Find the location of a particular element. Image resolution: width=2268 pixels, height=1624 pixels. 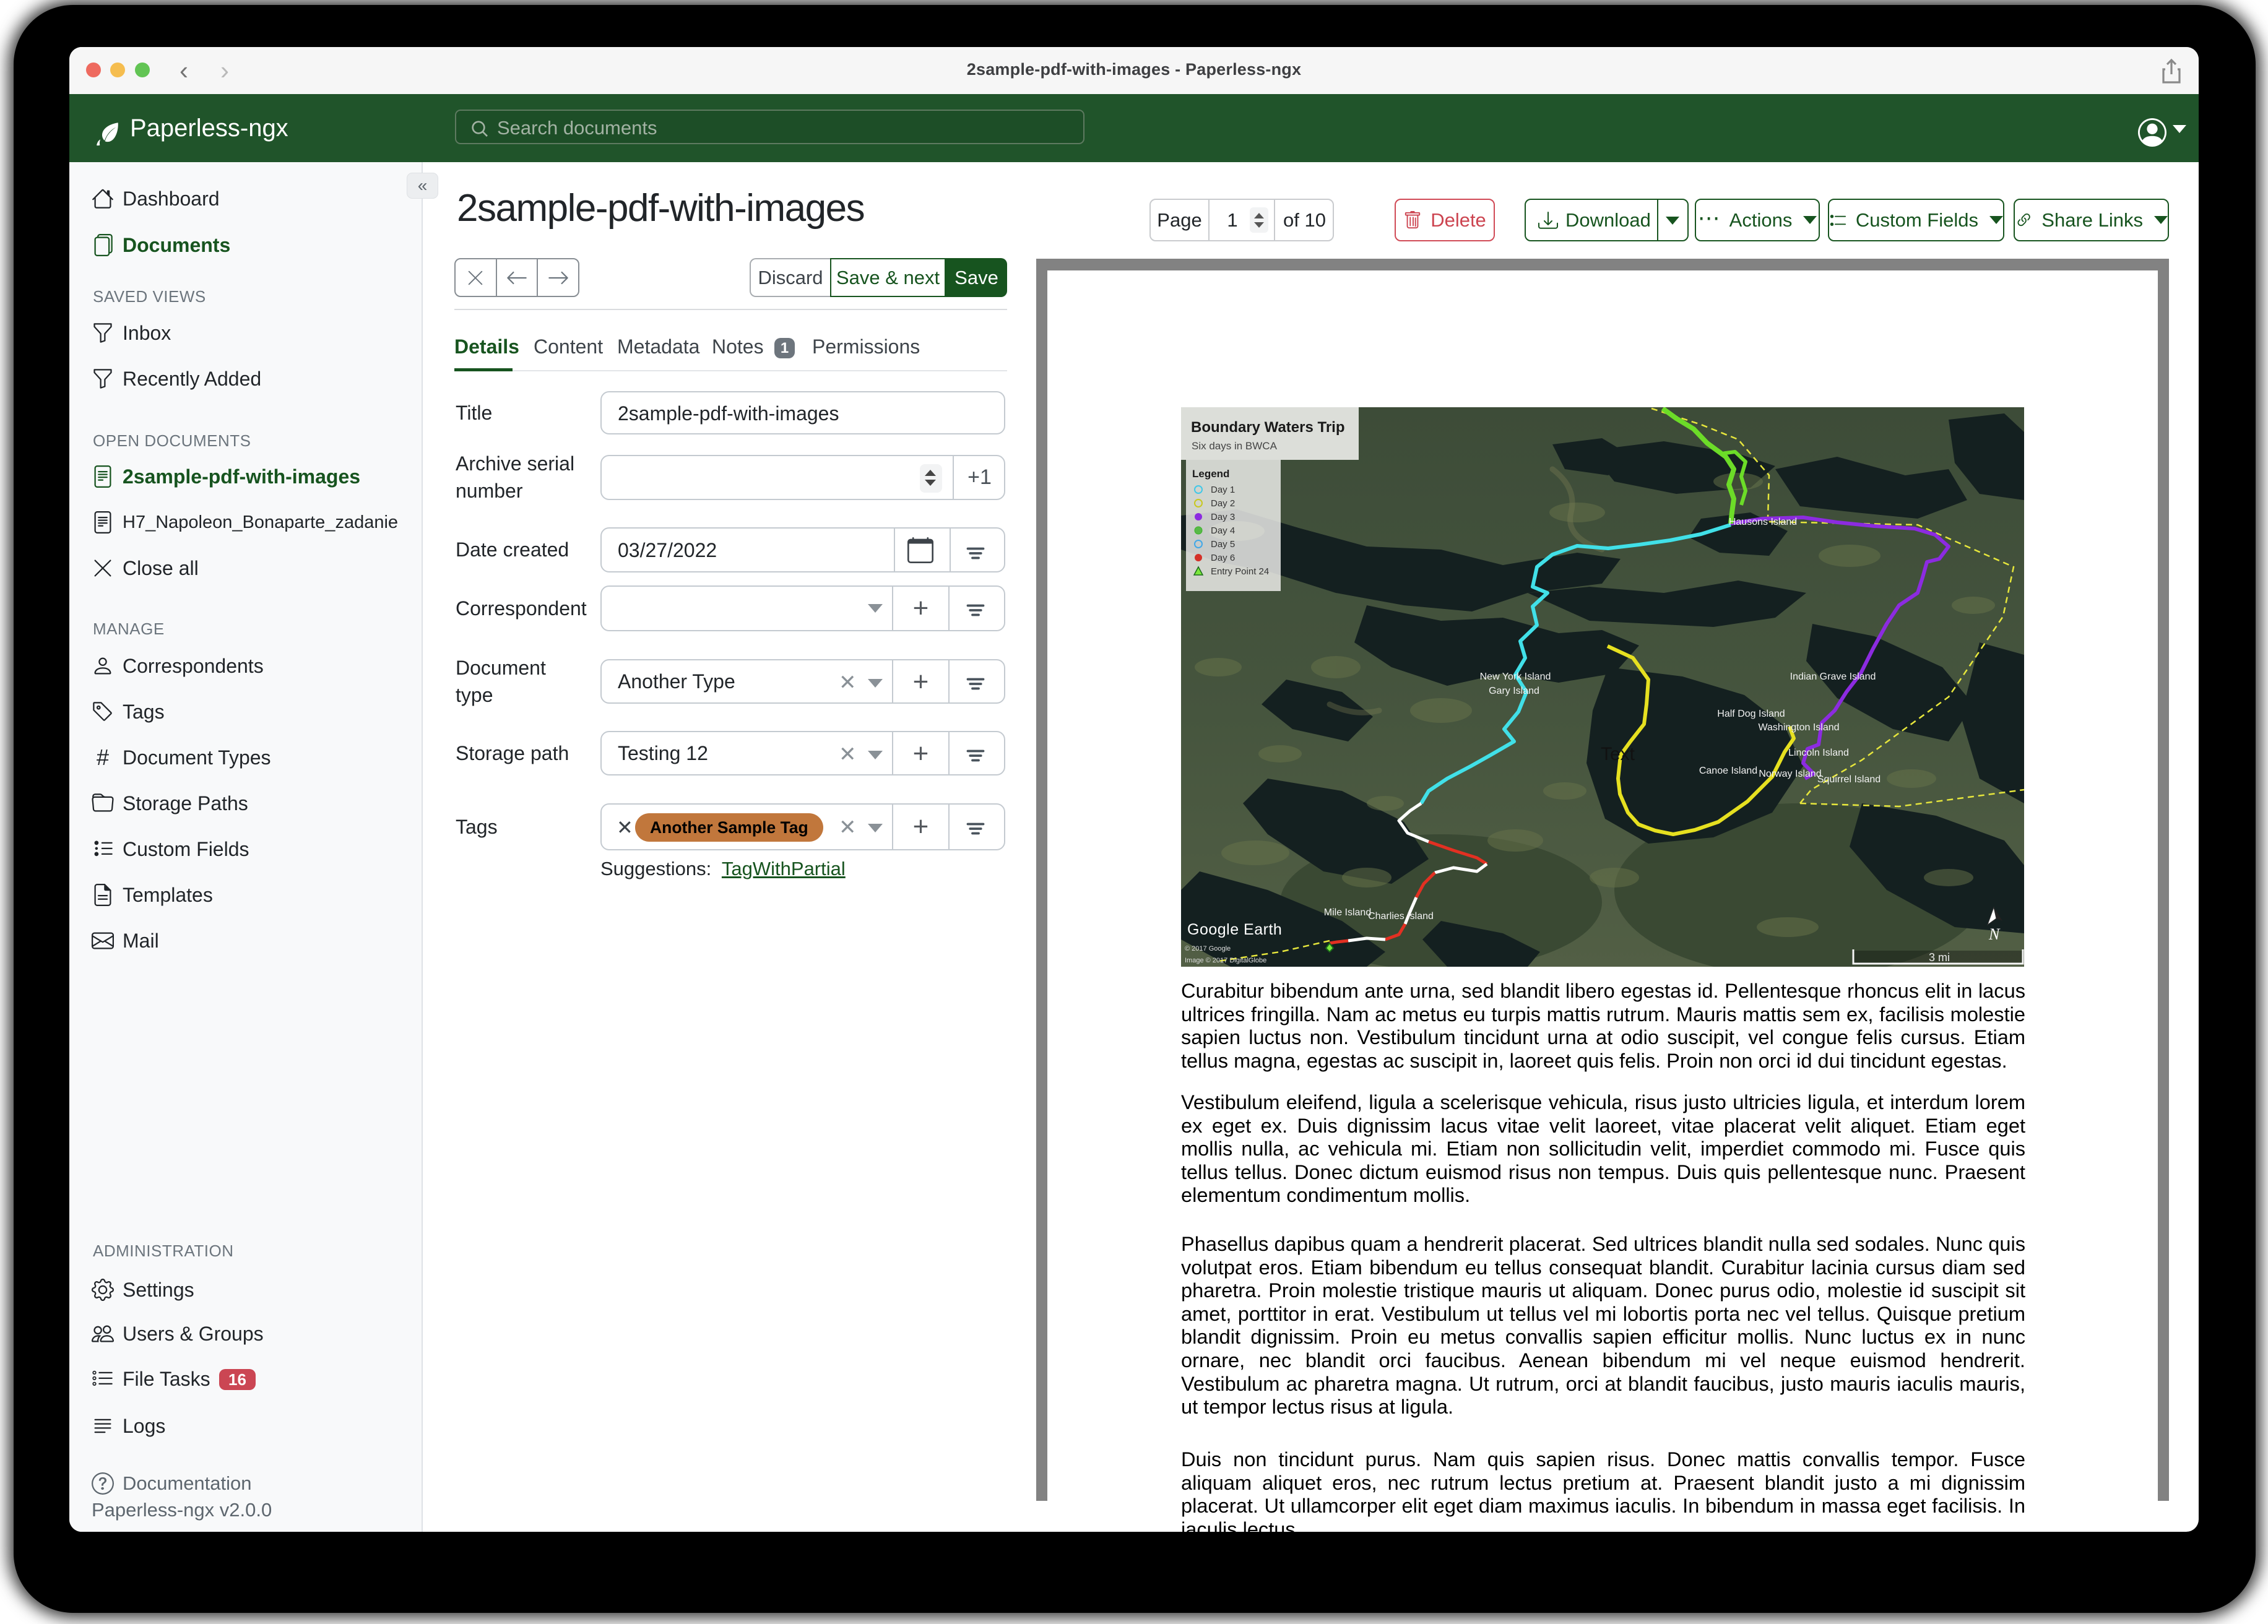

svg-text: Day 4 is located at coordinates (1223, 530).